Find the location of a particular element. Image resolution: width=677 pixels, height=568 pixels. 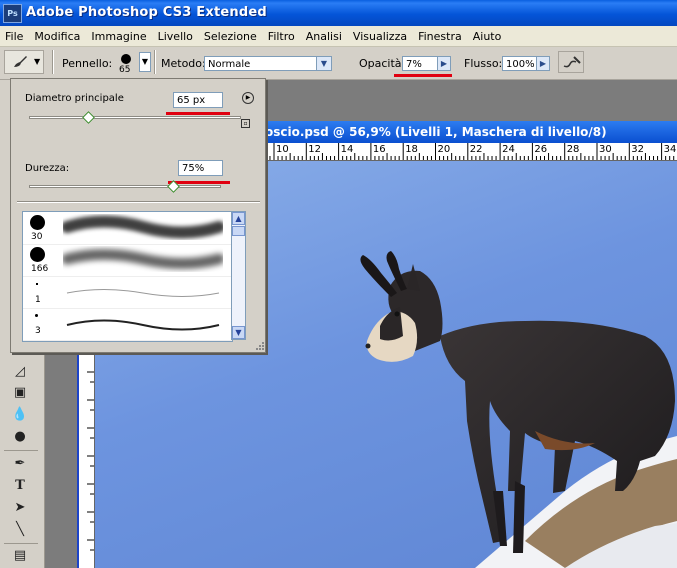

flow-input: 100% is located at coordinates (519, 63).